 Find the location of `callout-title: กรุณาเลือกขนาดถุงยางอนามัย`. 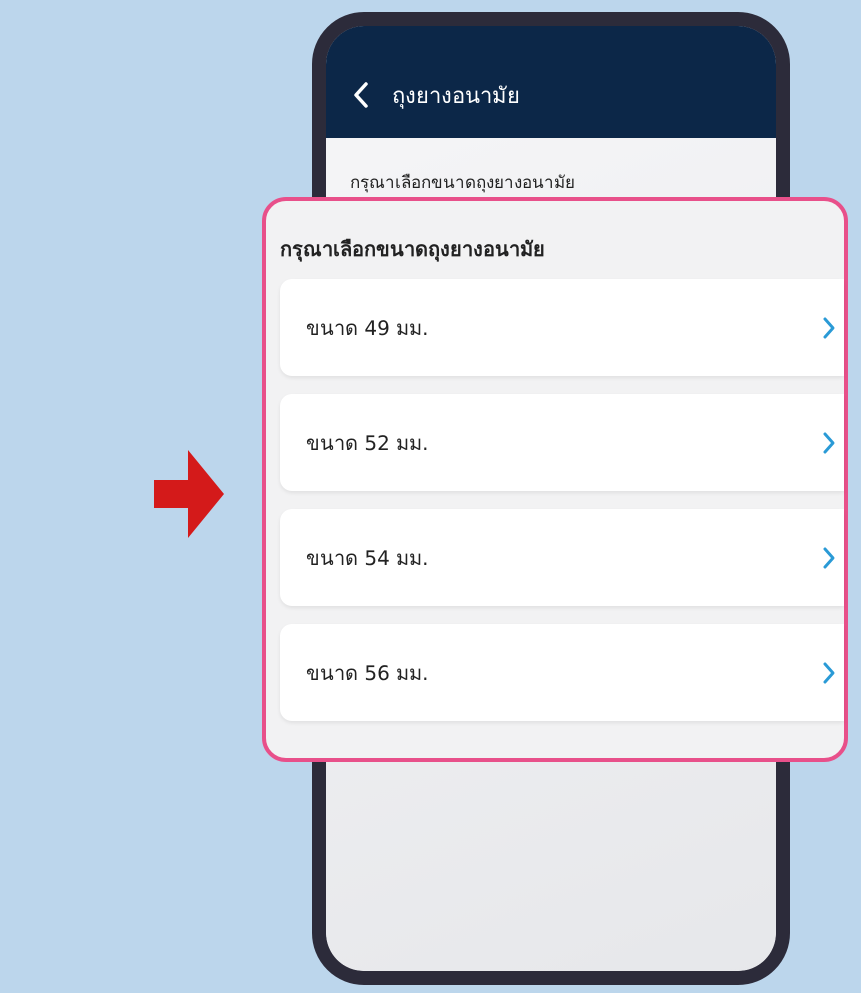

callout-title: กรุณาเลือกขนาดถุงยางอนามัย is located at coordinates (413, 250).